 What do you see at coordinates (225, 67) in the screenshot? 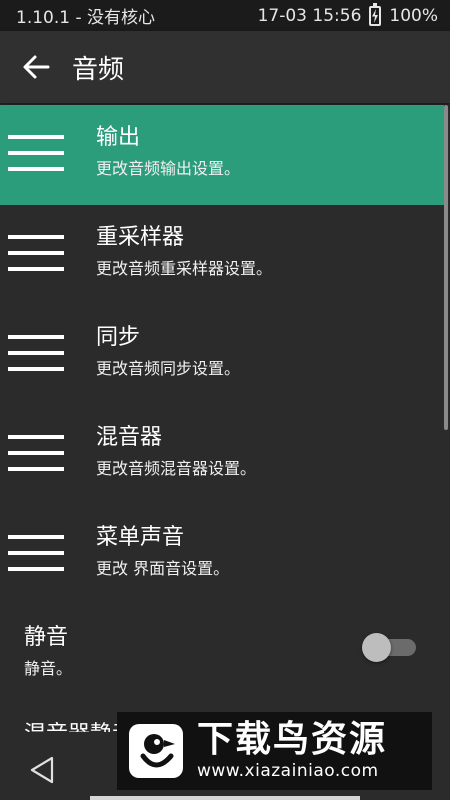
I see `app-bar: 音频` at bounding box center [225, 67].